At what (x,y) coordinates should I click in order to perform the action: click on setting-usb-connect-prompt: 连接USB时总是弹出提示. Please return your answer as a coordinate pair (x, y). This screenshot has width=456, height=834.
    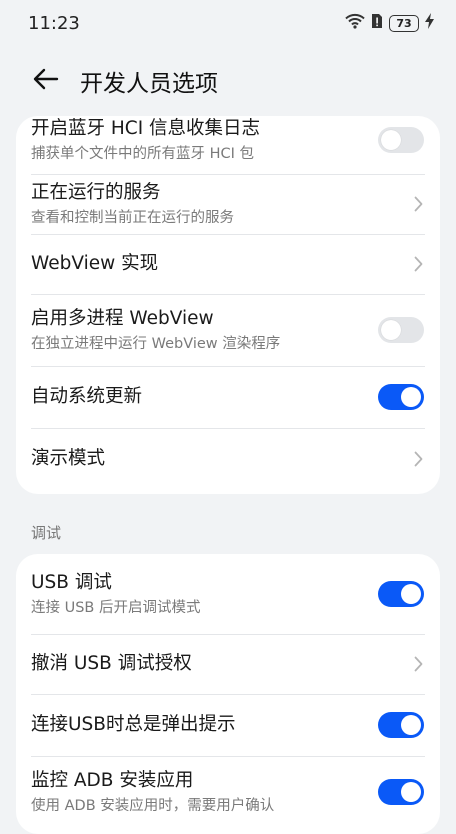
    Looking at the image, I should click on (228, 725).